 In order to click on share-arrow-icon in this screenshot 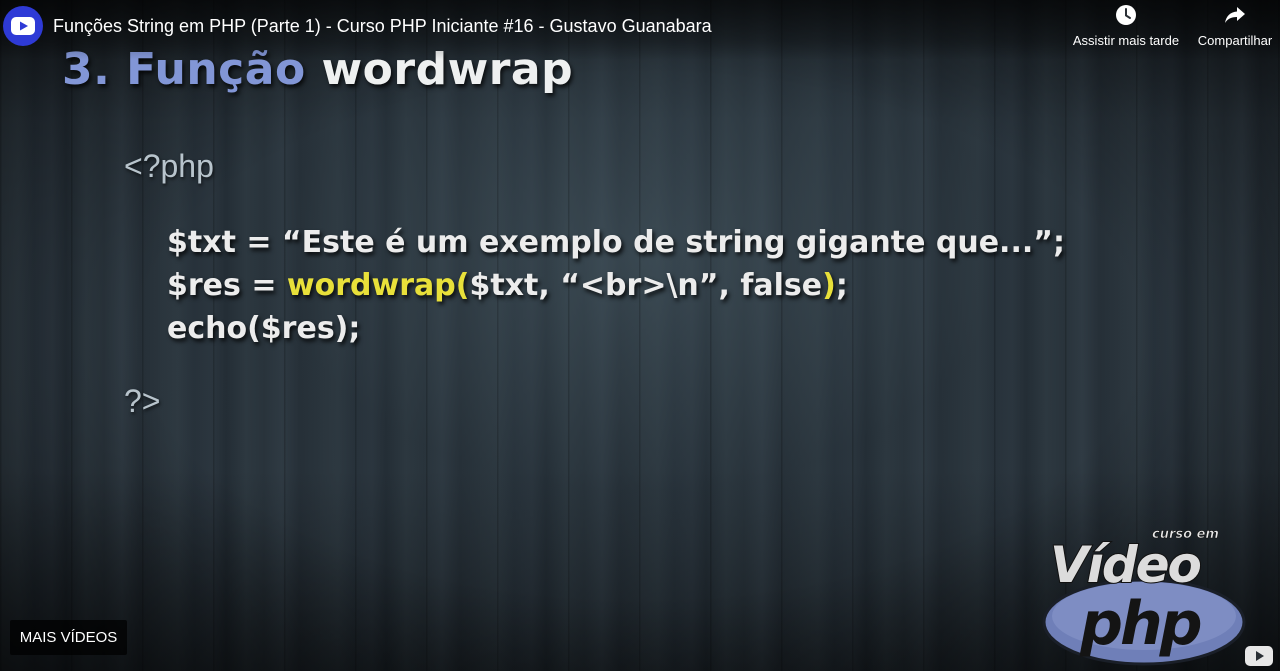, I will do `click(1235, 15)`.